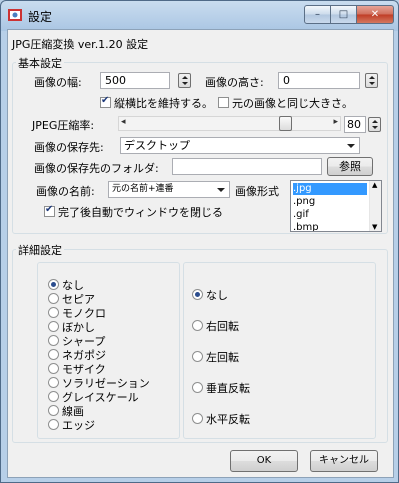 The width and height of the screenshot is (399, 483). What do you see at coordinates (222, 357) in the screenshot?
I see `rotation-label: 左回転` at bounding box center [222, 357].